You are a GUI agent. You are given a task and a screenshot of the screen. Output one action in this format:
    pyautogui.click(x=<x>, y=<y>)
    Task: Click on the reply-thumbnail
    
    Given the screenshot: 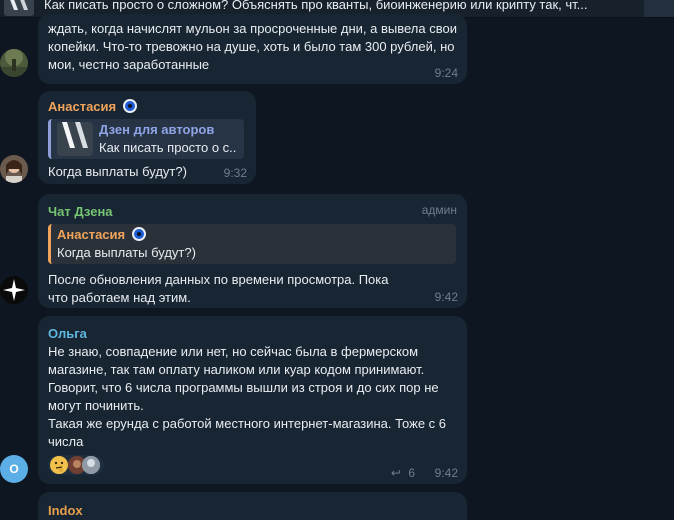 What is the action you would take?
    pyautogui.click(x=75, y=139)
    